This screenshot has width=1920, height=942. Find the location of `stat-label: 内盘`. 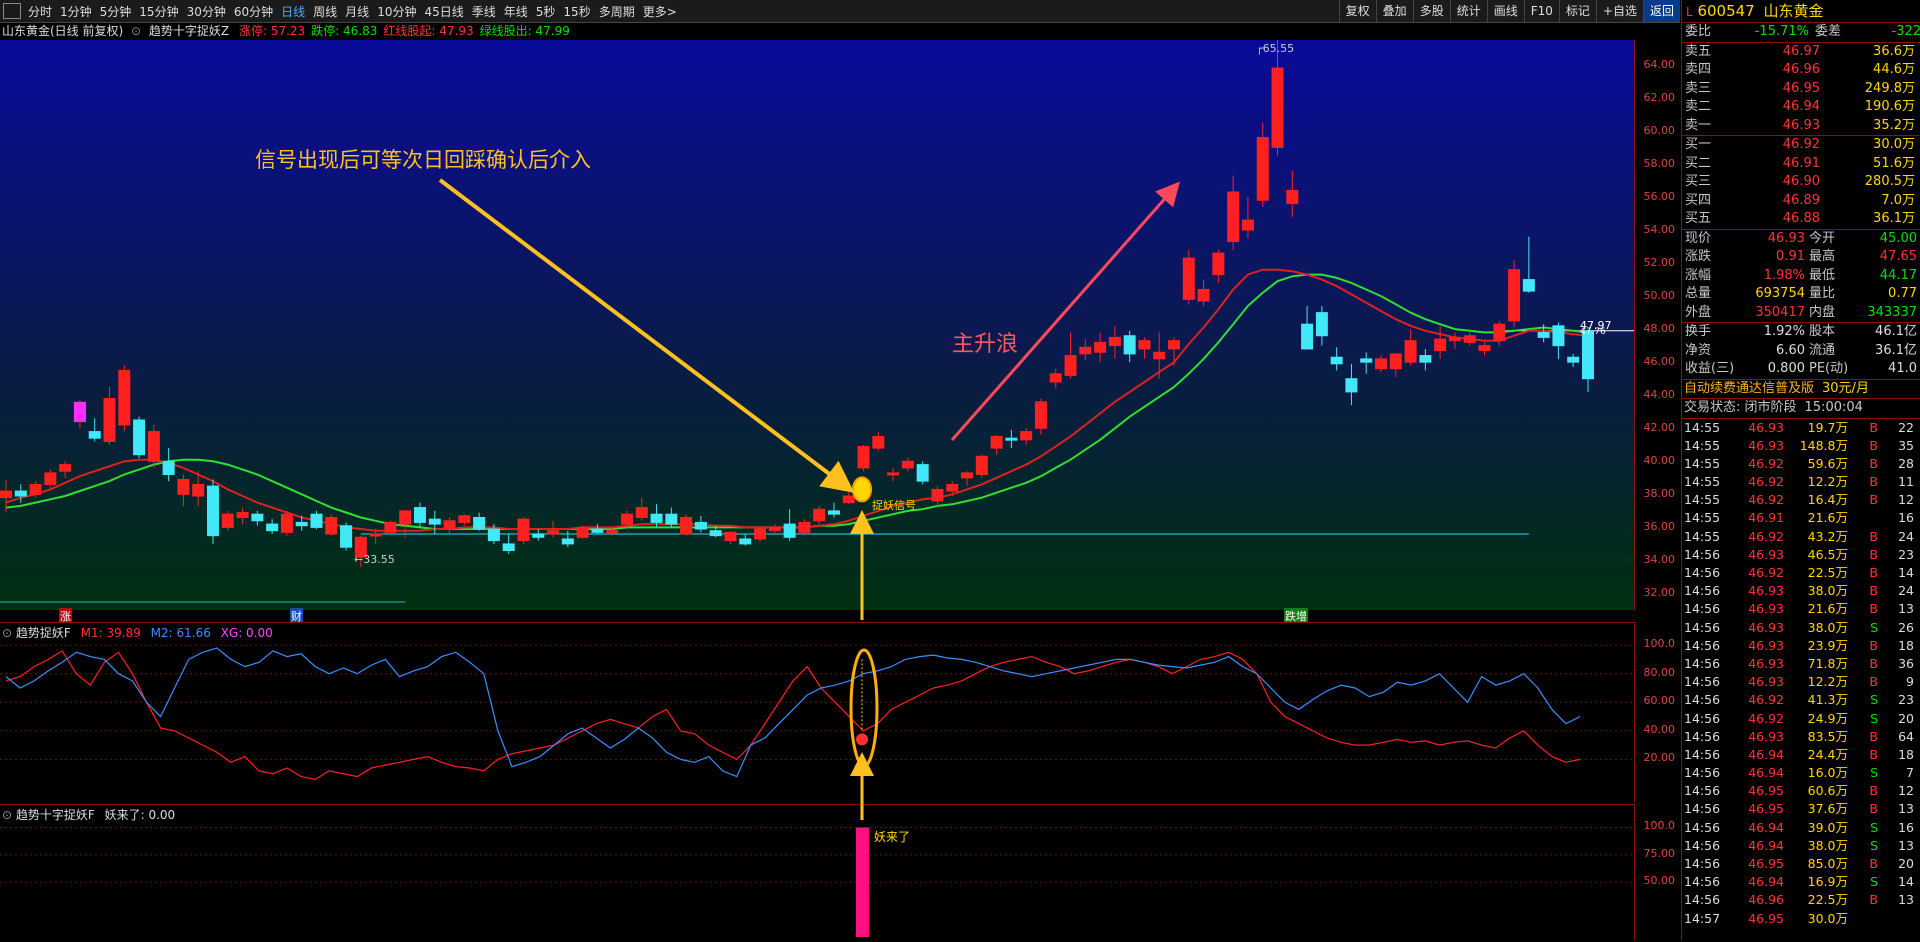

stat-label: 内盘 is located at coordinates (1822, 312).